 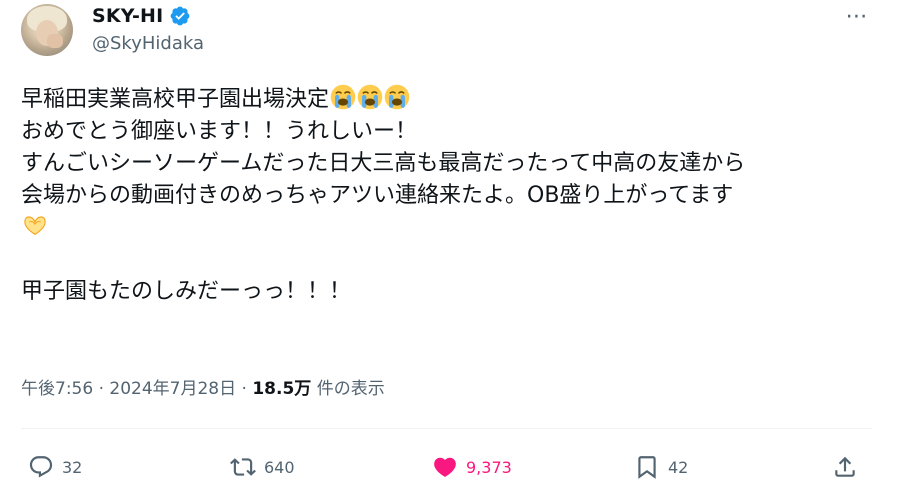 I want to click on divider, so click(x=446, y=428).